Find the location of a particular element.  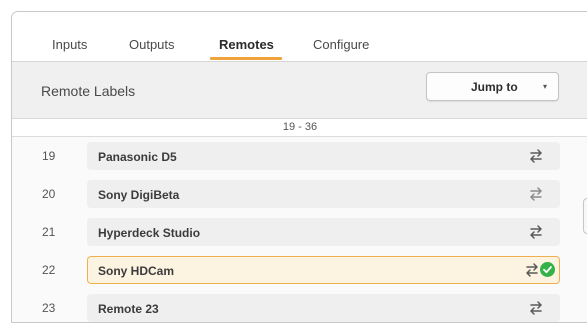

remote-label-field: Panasonic D5 is located at coordinates (323, 156).